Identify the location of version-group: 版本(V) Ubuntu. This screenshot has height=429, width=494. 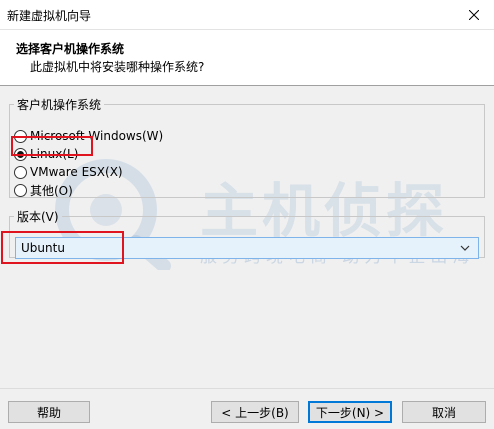
(247, 233).